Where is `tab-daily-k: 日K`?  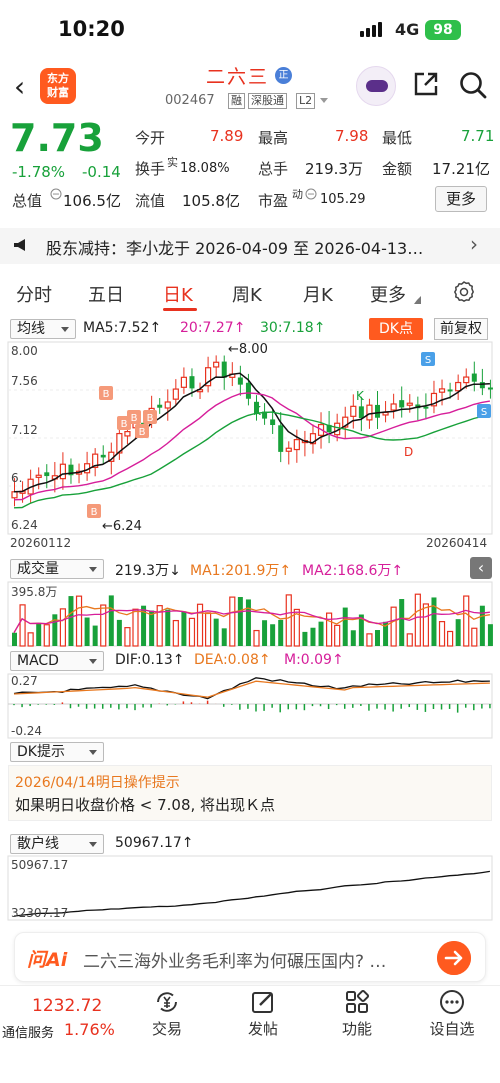 tab-daily-k: 日K is located at coordinates (178, 294).